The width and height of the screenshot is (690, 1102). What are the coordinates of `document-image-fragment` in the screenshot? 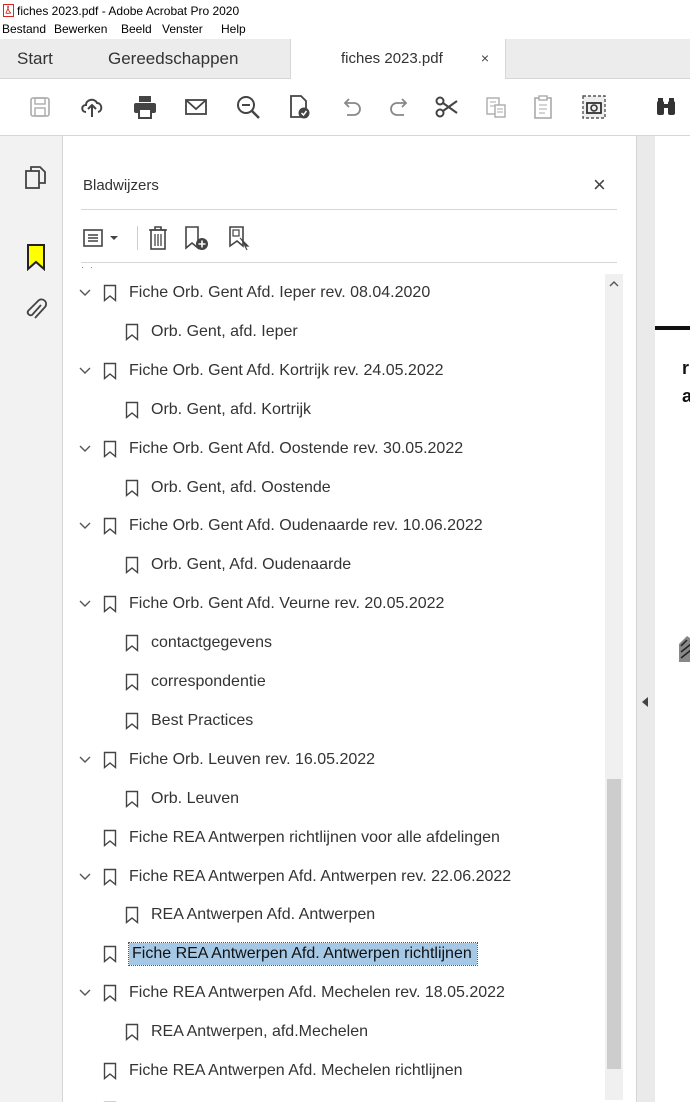 It's located at (684, 649).